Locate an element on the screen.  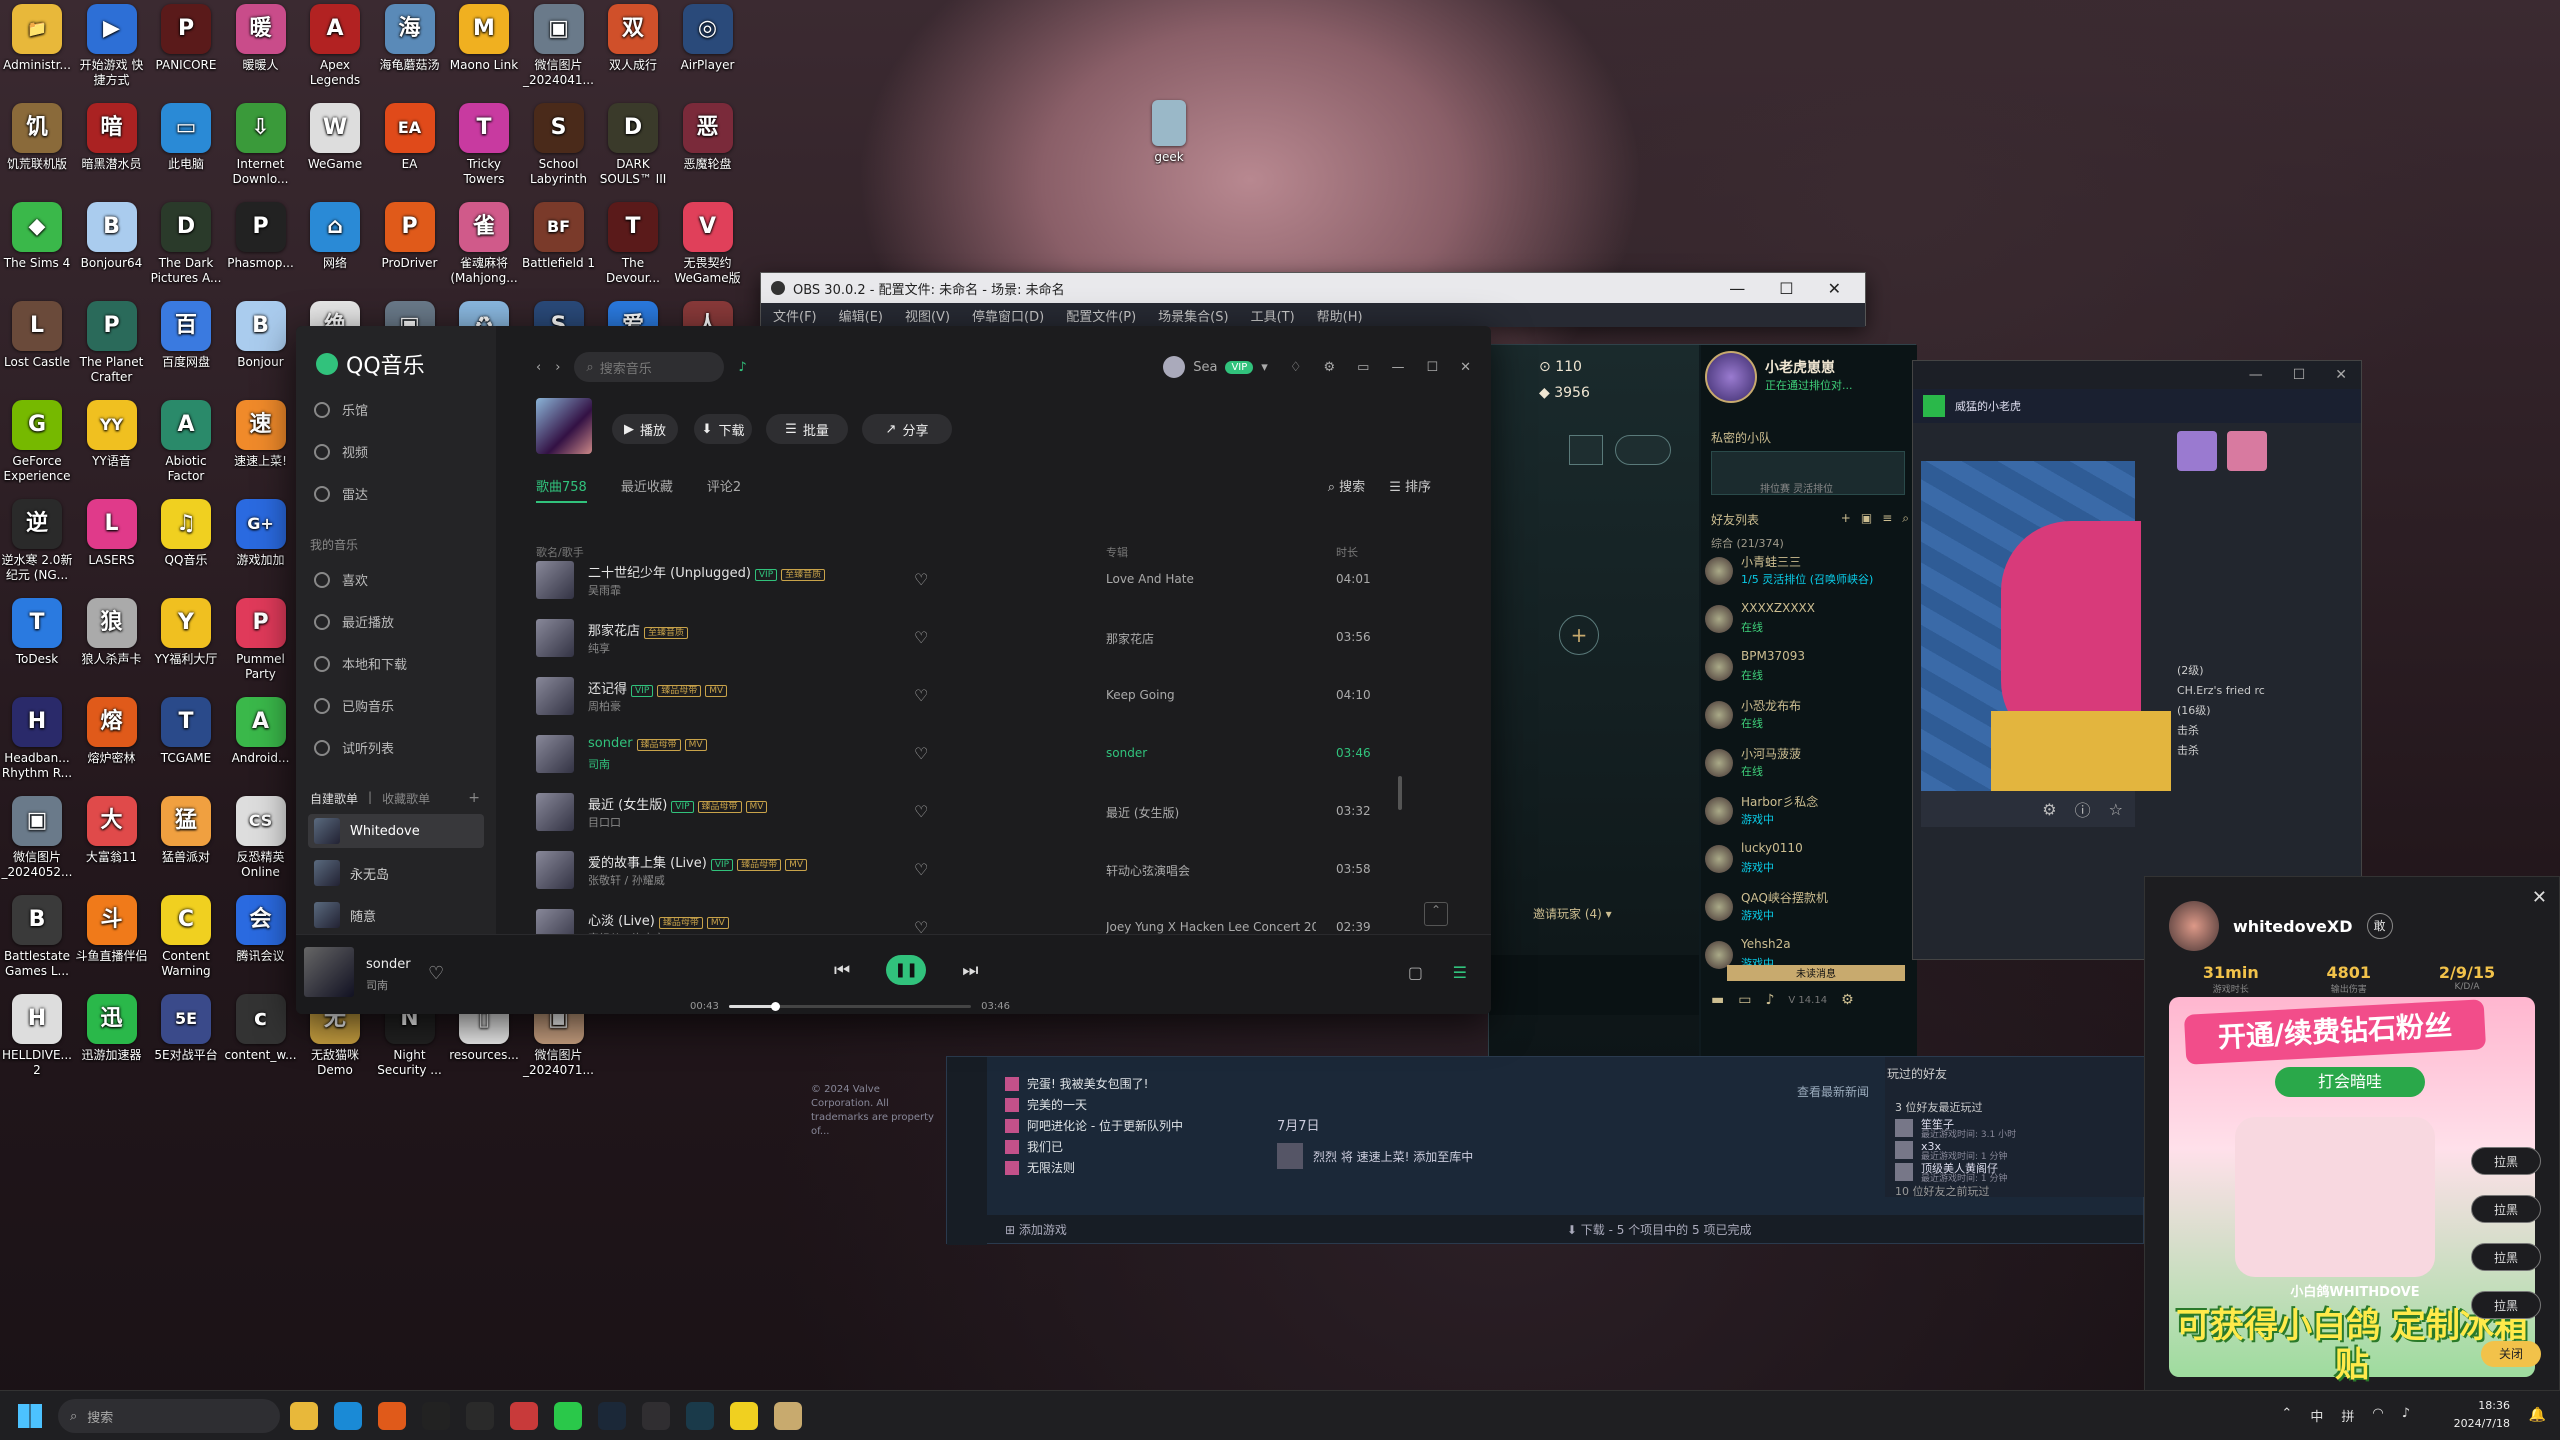
obs-menu-item: 场景集合(S) is located at coordinates (1193, 315).